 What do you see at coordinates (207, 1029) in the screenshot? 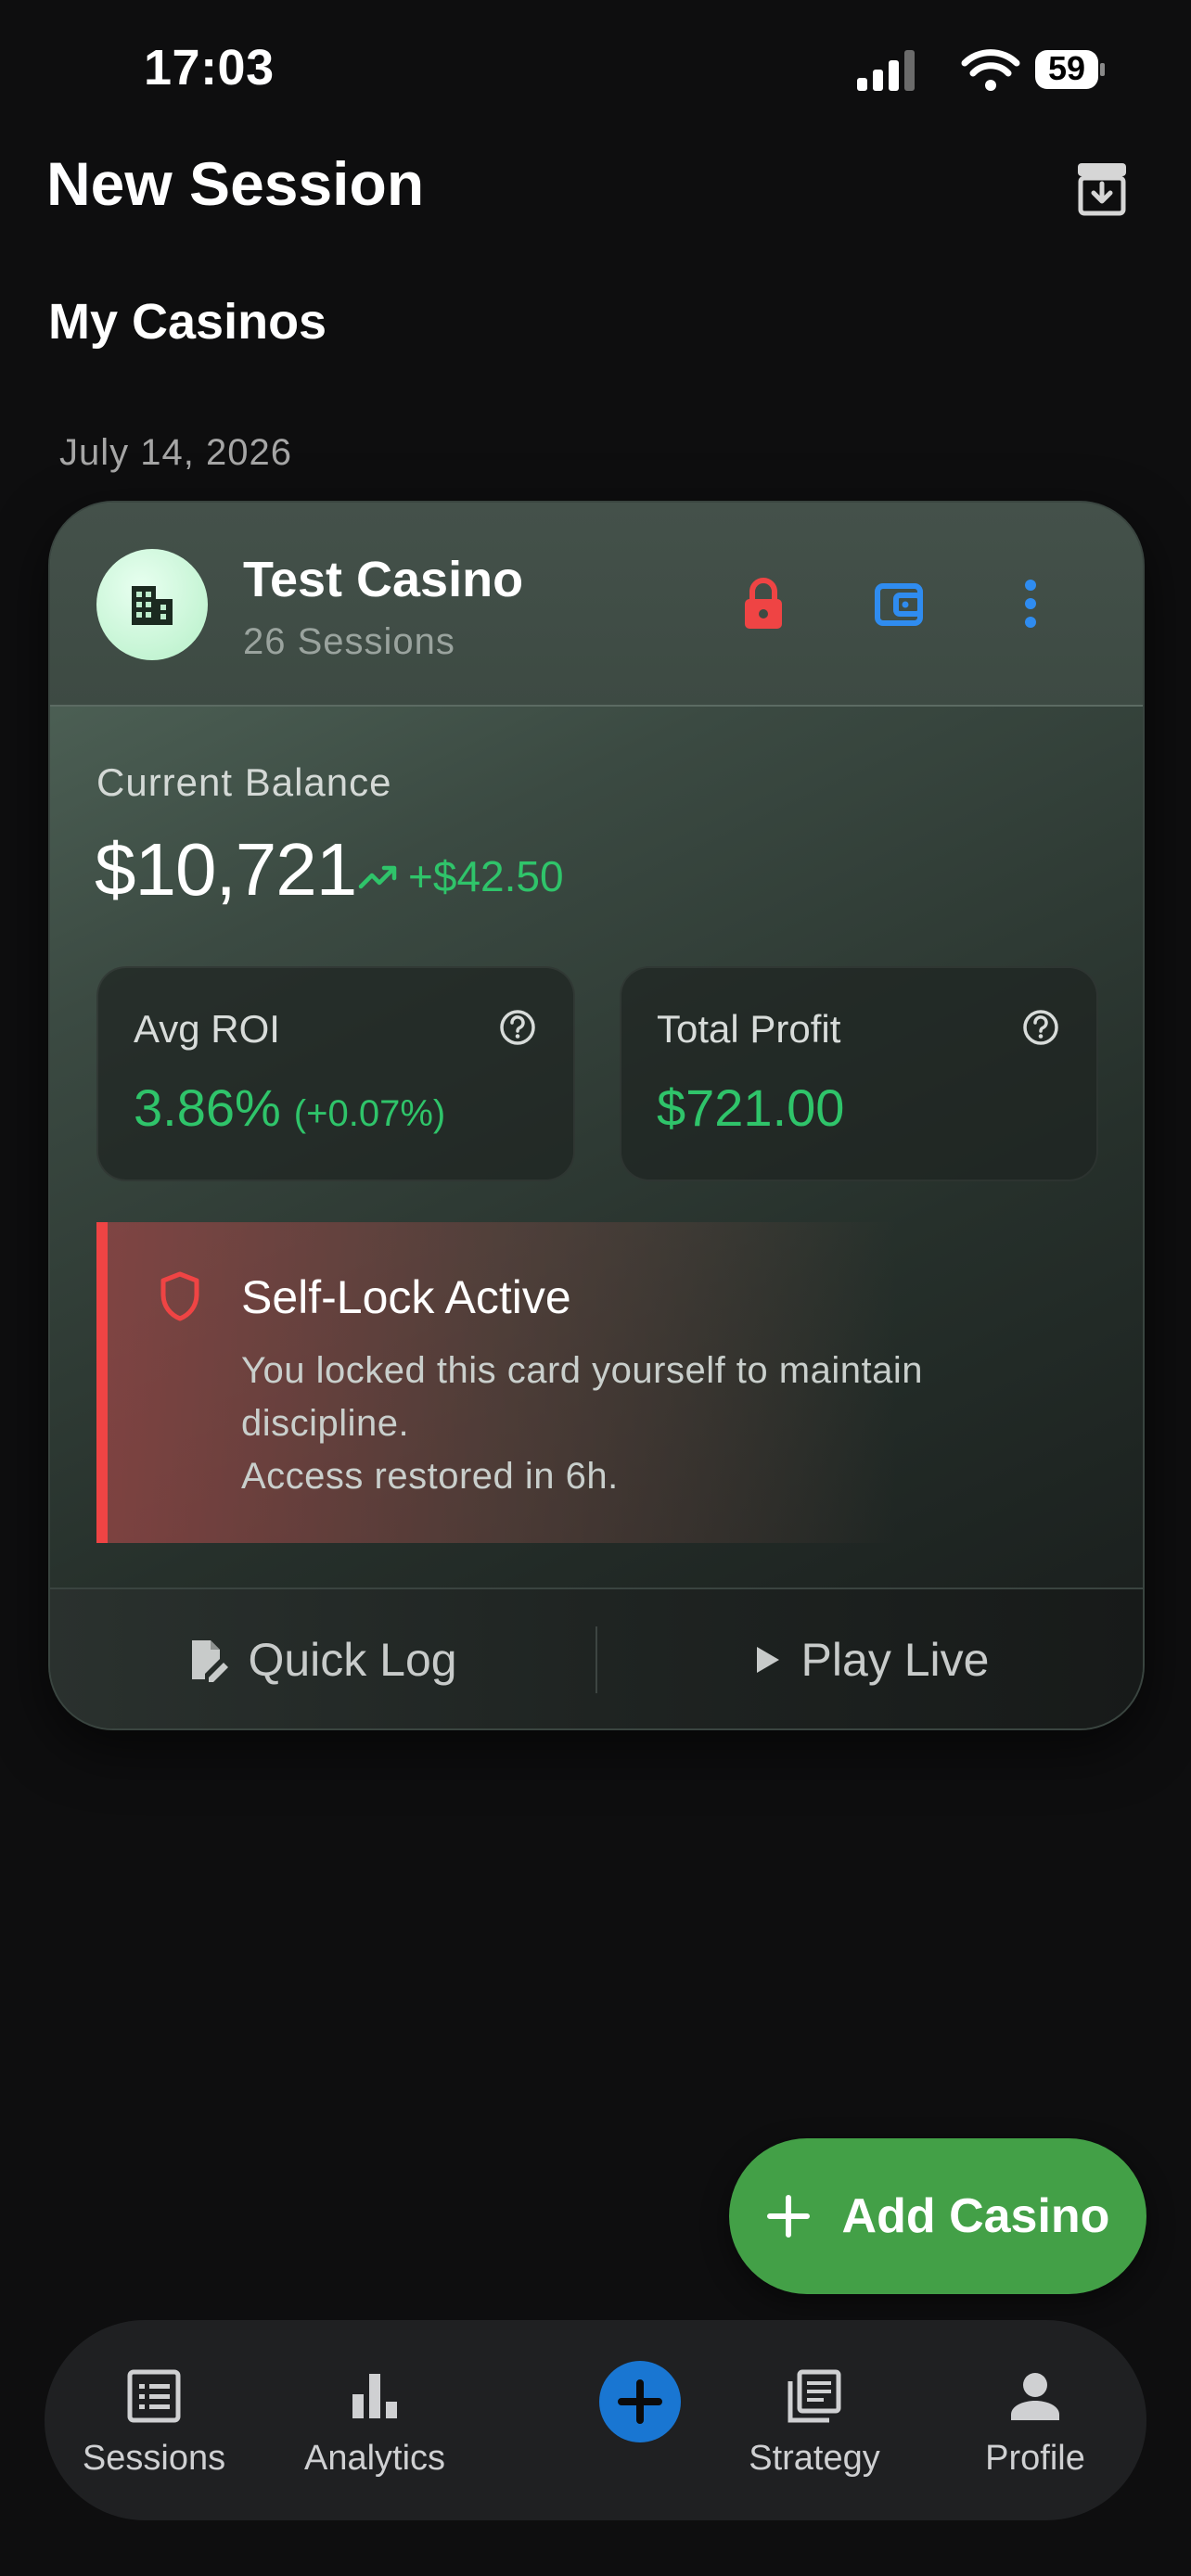
I see `avg-roi-label: Avg ROI` at bounding box center [207, 1029].